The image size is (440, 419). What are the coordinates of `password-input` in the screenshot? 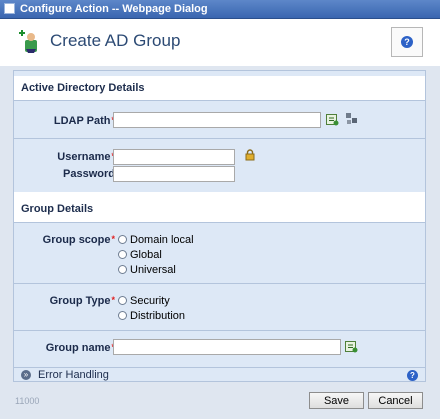 It's located at (174, 174).